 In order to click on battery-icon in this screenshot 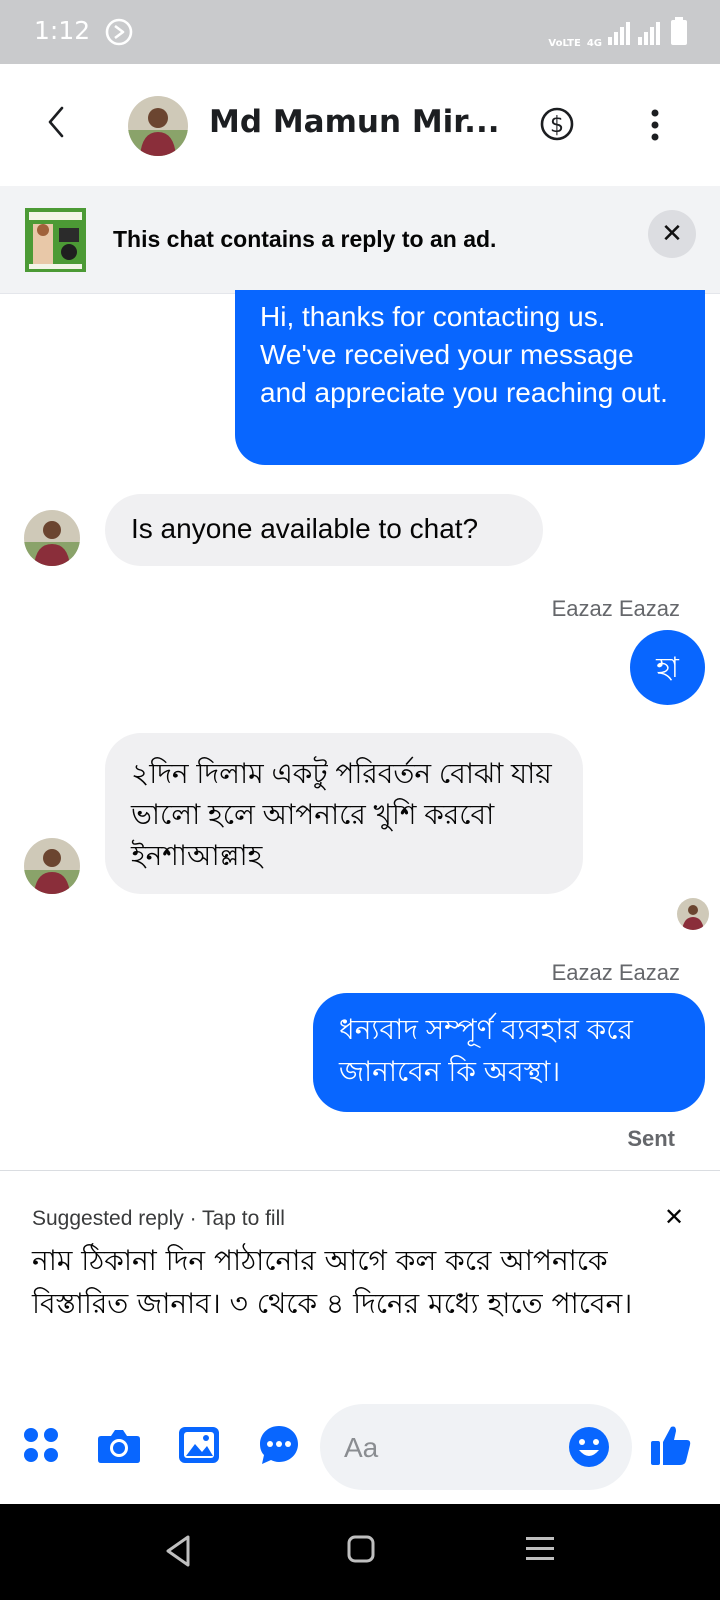, I will do `click(679, 33)`.